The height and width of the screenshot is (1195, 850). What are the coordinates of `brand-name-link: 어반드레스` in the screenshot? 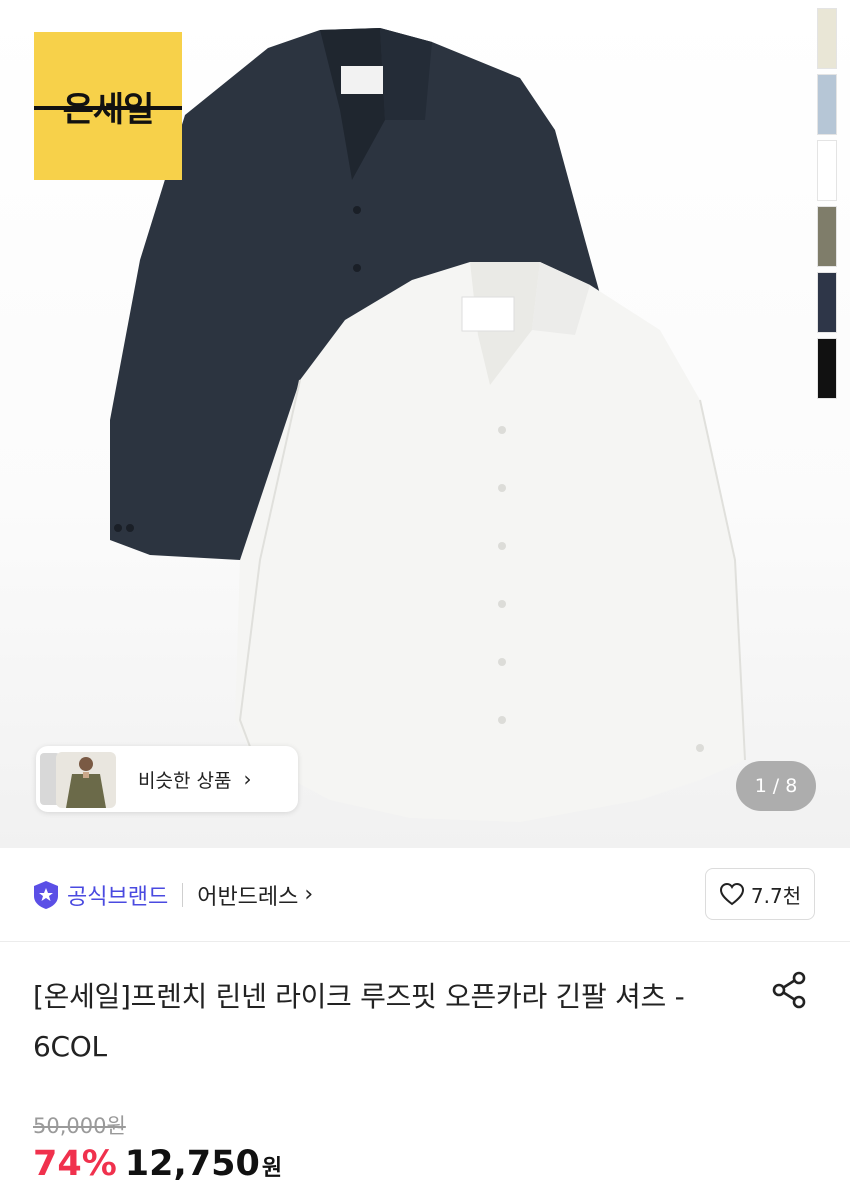 It's located at (247, 895).